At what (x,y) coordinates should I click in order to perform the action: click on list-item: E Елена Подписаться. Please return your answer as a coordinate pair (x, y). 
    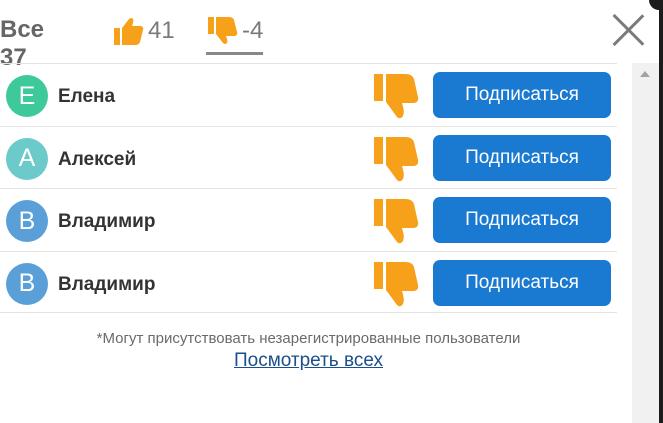
    Looking at the image, I should click on (308, 94).